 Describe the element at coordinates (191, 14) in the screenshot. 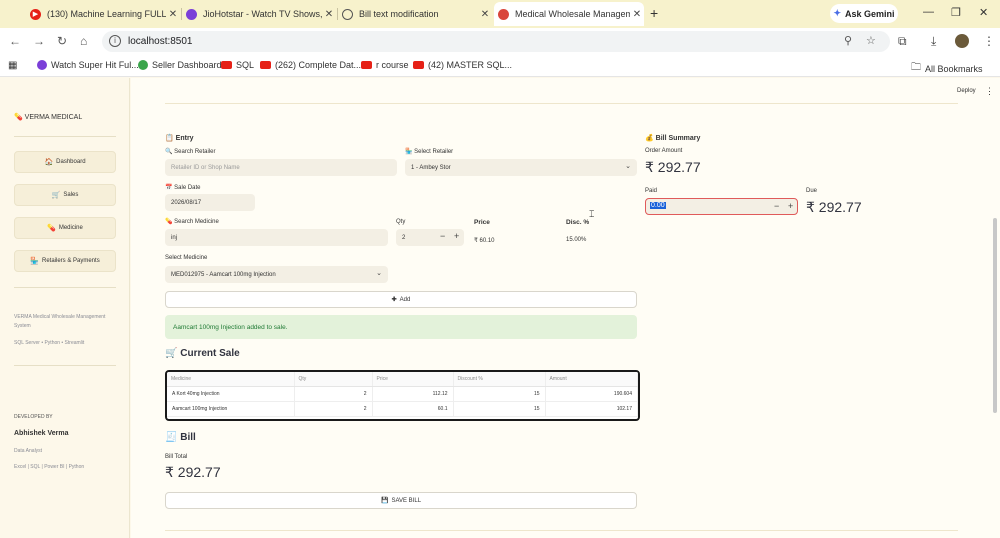

I see `hotstar-icon` at that location.